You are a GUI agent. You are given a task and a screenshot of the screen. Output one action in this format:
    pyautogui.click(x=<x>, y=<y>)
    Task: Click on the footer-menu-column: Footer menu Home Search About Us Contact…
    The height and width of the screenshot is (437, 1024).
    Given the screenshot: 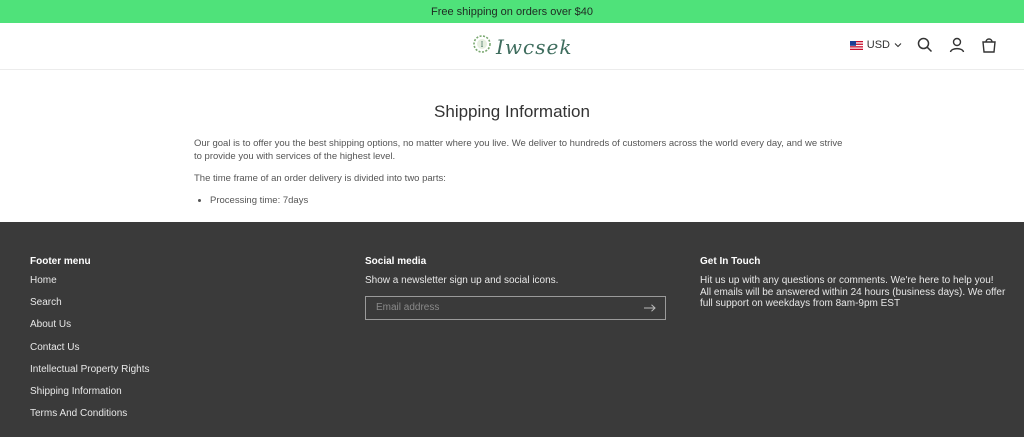 What is the action you would take?
    pyautogui.click(x=180, y=343)
    